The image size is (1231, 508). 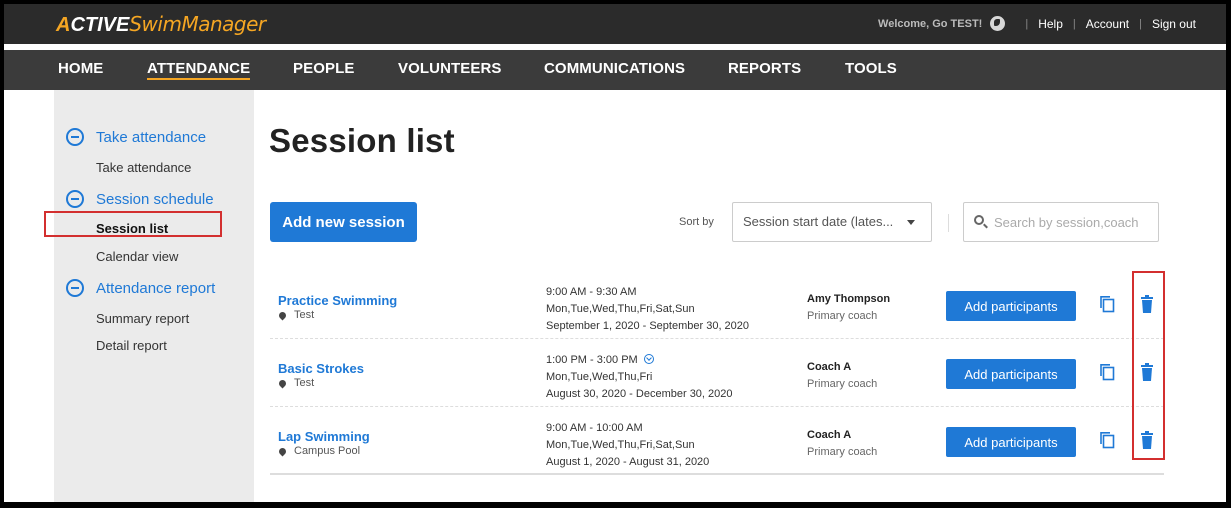 I want to click on sidebar-section-title: Session schedule, so click(x=155, y=199).